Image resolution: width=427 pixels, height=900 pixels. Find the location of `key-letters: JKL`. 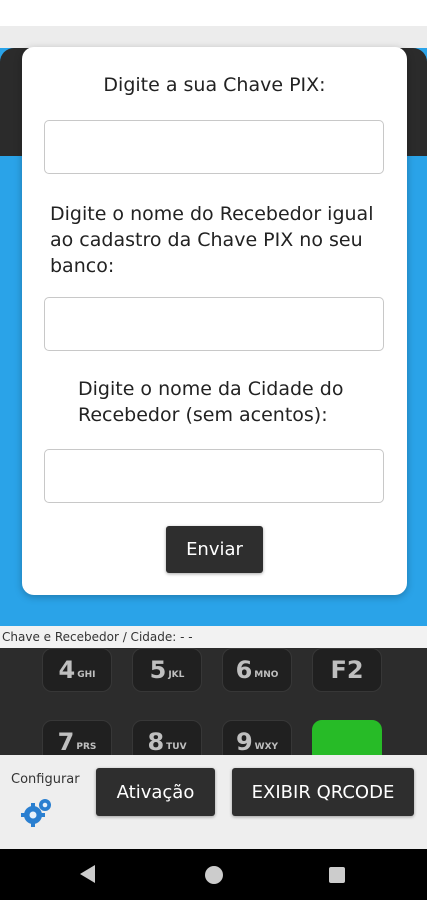

key-letters: JKL is located at coordinates (176, 675).